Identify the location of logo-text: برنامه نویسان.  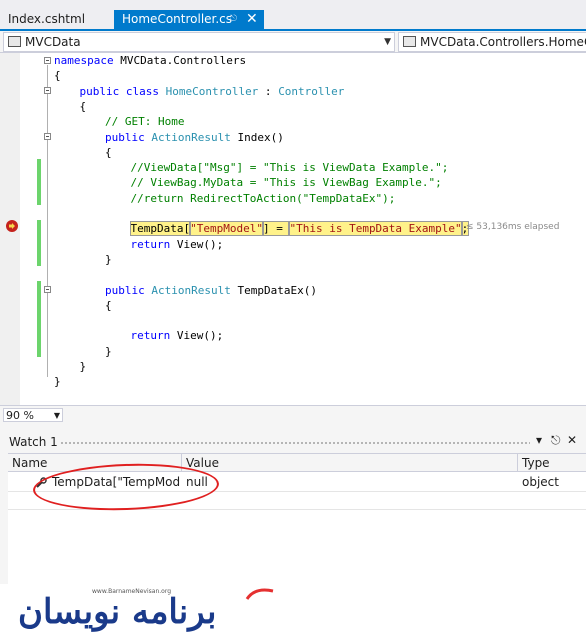
(117, 612).